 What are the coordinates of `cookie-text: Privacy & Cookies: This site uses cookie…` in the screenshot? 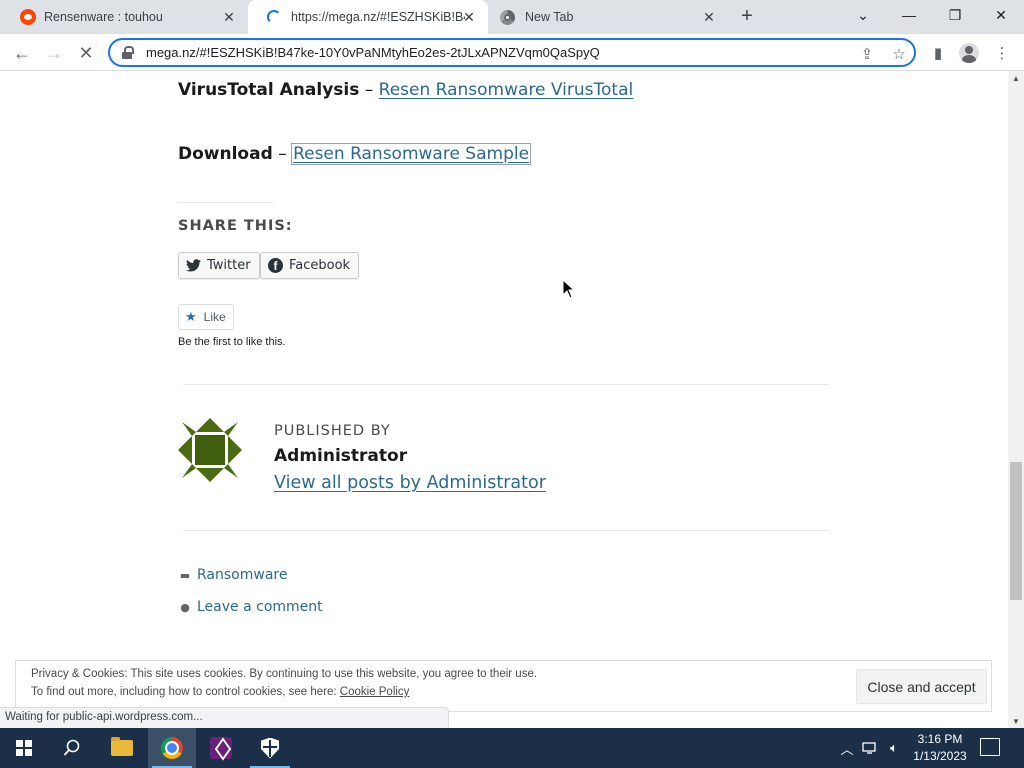 It's located at (284, 674).